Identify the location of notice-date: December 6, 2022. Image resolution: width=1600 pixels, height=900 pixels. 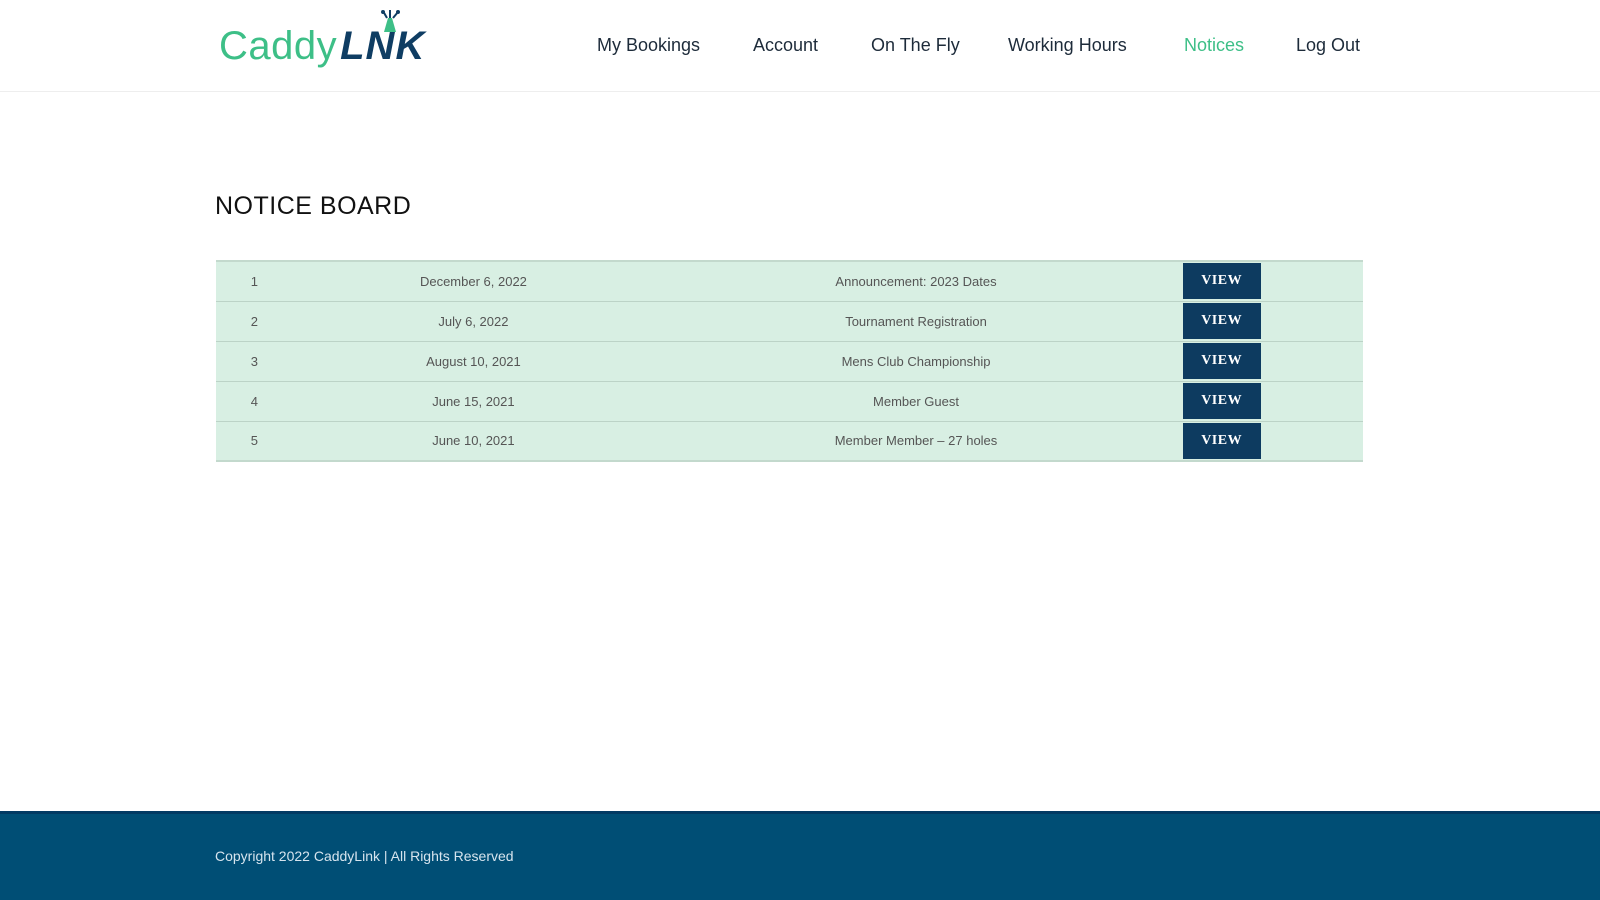
(473, 281).